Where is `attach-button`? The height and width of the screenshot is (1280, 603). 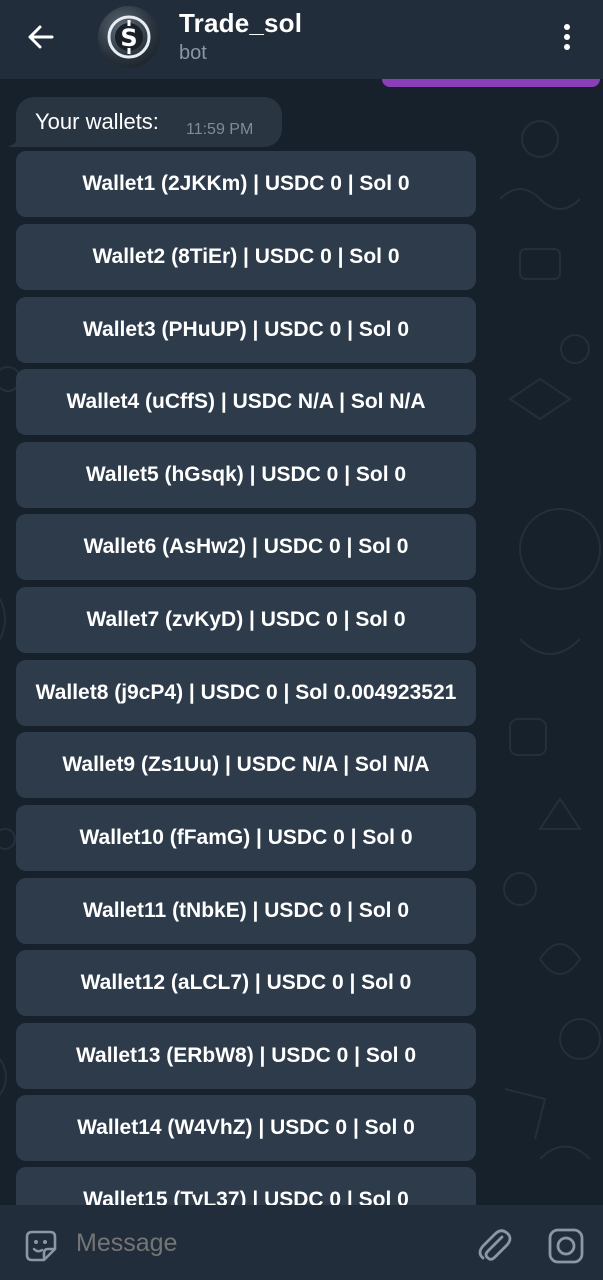 attach-button is located at coordinates (494, 1245).